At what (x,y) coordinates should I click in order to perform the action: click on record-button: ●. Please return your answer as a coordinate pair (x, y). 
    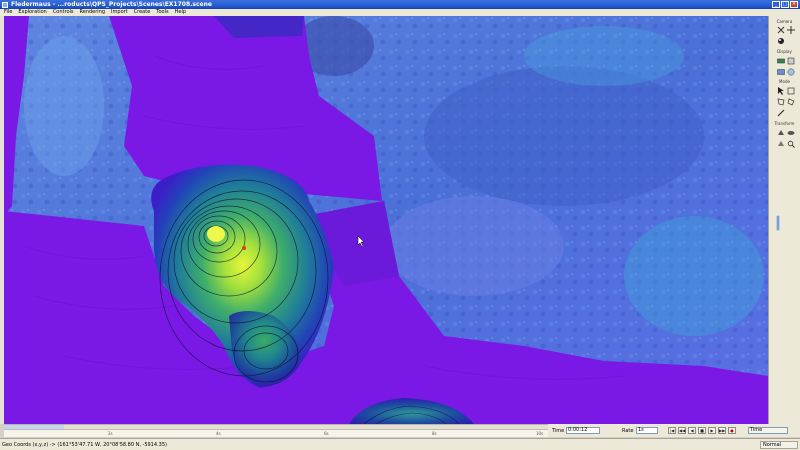
    Looking at the image, I should click on (732, 430).